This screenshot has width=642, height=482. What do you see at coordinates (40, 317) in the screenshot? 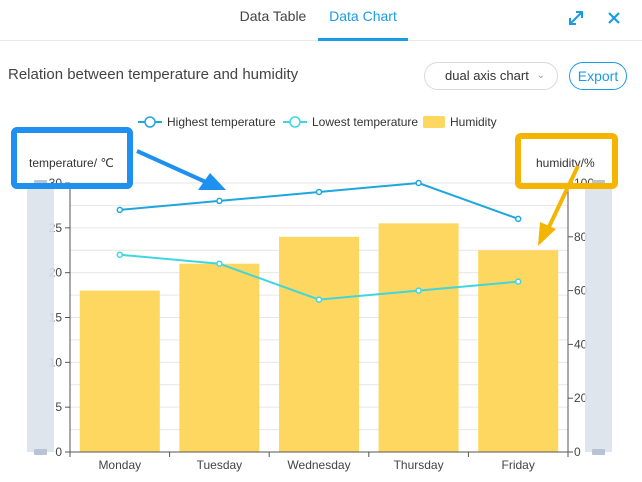
I see `left-zoom-slider` at bounding box center [40, 317].